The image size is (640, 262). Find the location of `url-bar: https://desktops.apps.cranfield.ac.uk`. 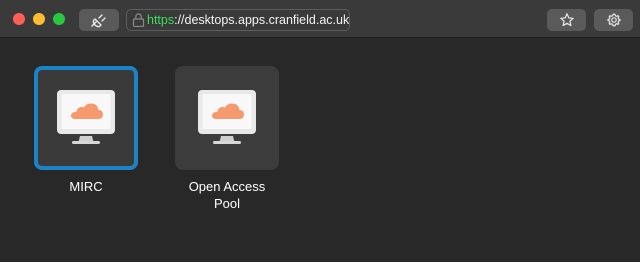

url-bar: https://desktops.apps.cranfield.ac.uk is located at coordinates (238, 20).